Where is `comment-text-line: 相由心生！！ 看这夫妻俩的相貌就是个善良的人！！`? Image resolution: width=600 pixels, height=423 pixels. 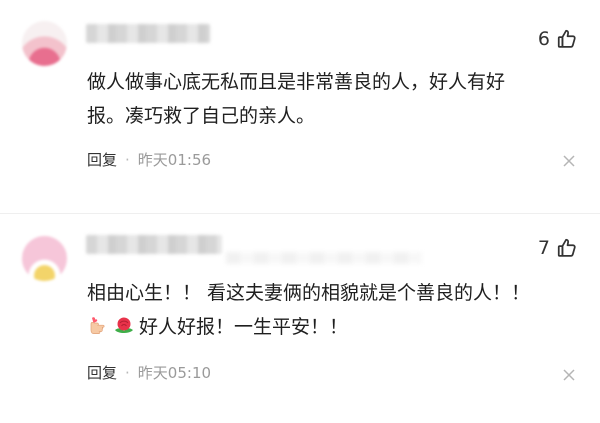 comment-text-line: 相由心生！！ 看这夫妻俩的相貌就是个善良的人！！ is located at coordinates (309, 293).